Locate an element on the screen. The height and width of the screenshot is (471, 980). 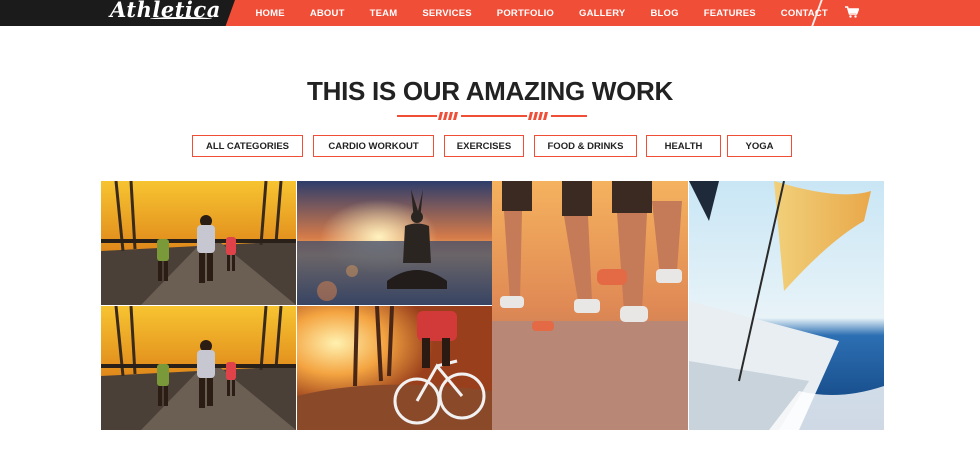
nav-item-about: ABOUT is located at coordinates (327, 13).